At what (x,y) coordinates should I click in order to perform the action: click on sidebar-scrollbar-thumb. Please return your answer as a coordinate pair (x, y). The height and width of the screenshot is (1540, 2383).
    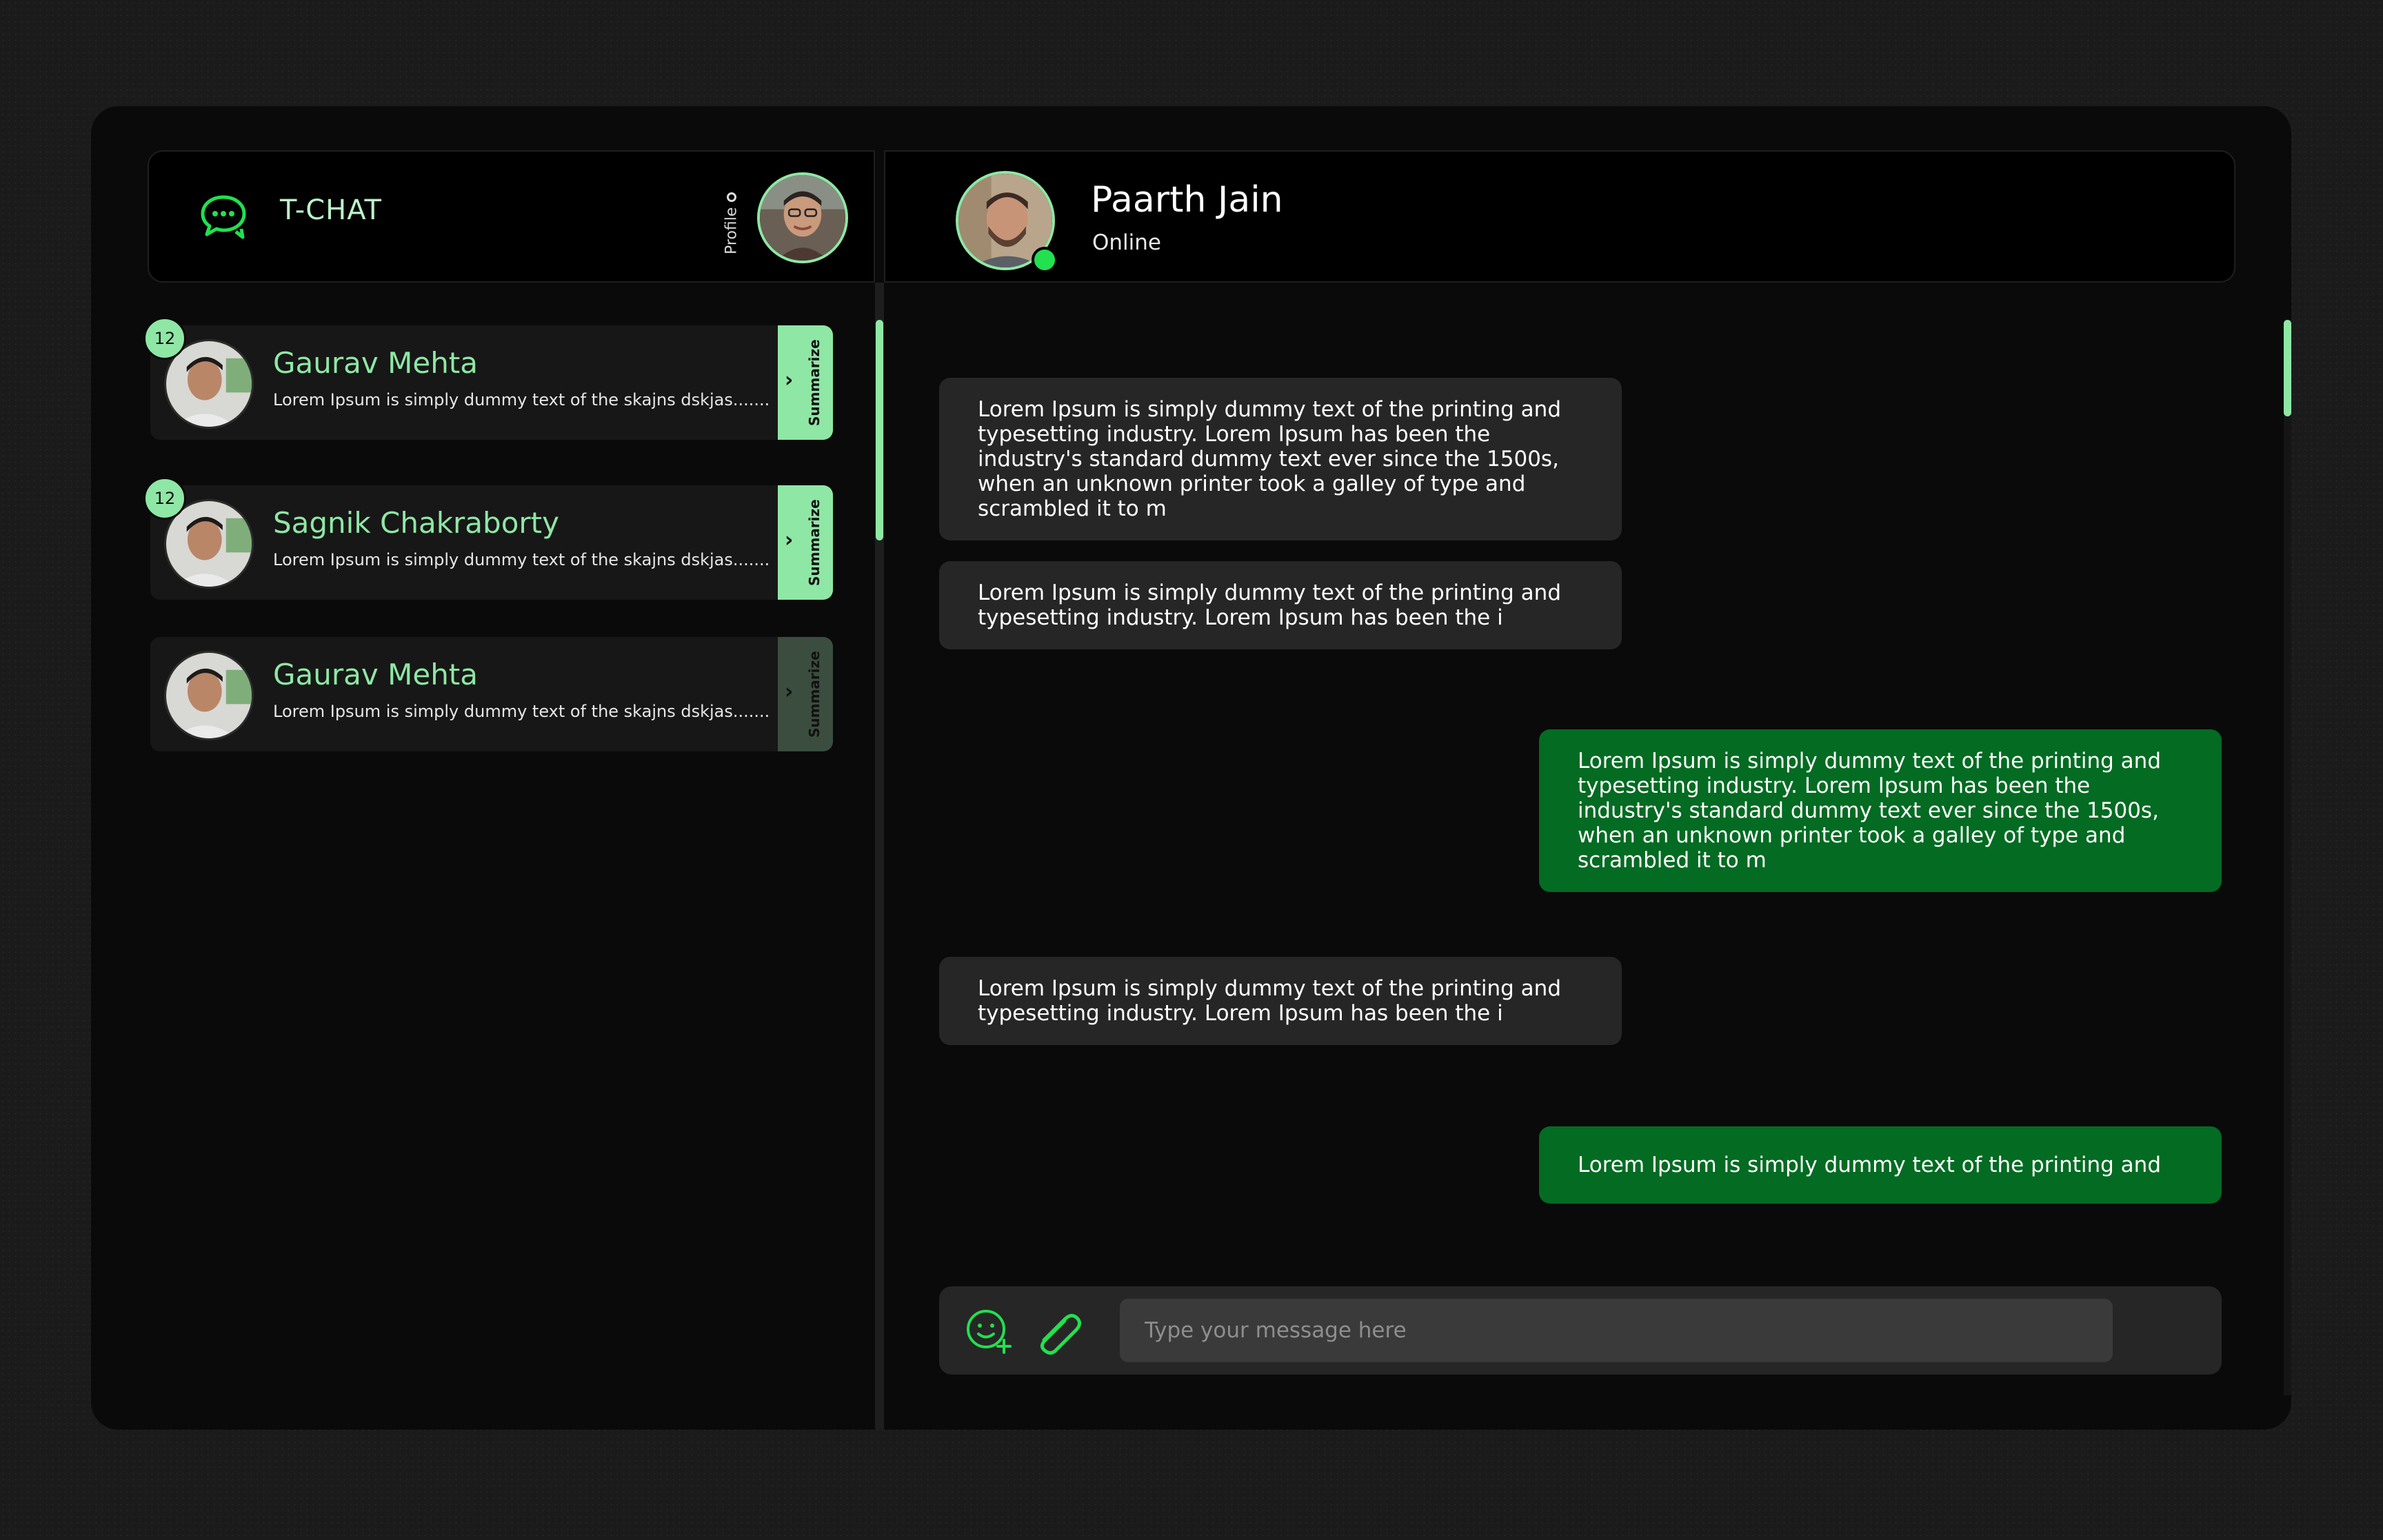
    Looking at the image, I should click on (879, 430).